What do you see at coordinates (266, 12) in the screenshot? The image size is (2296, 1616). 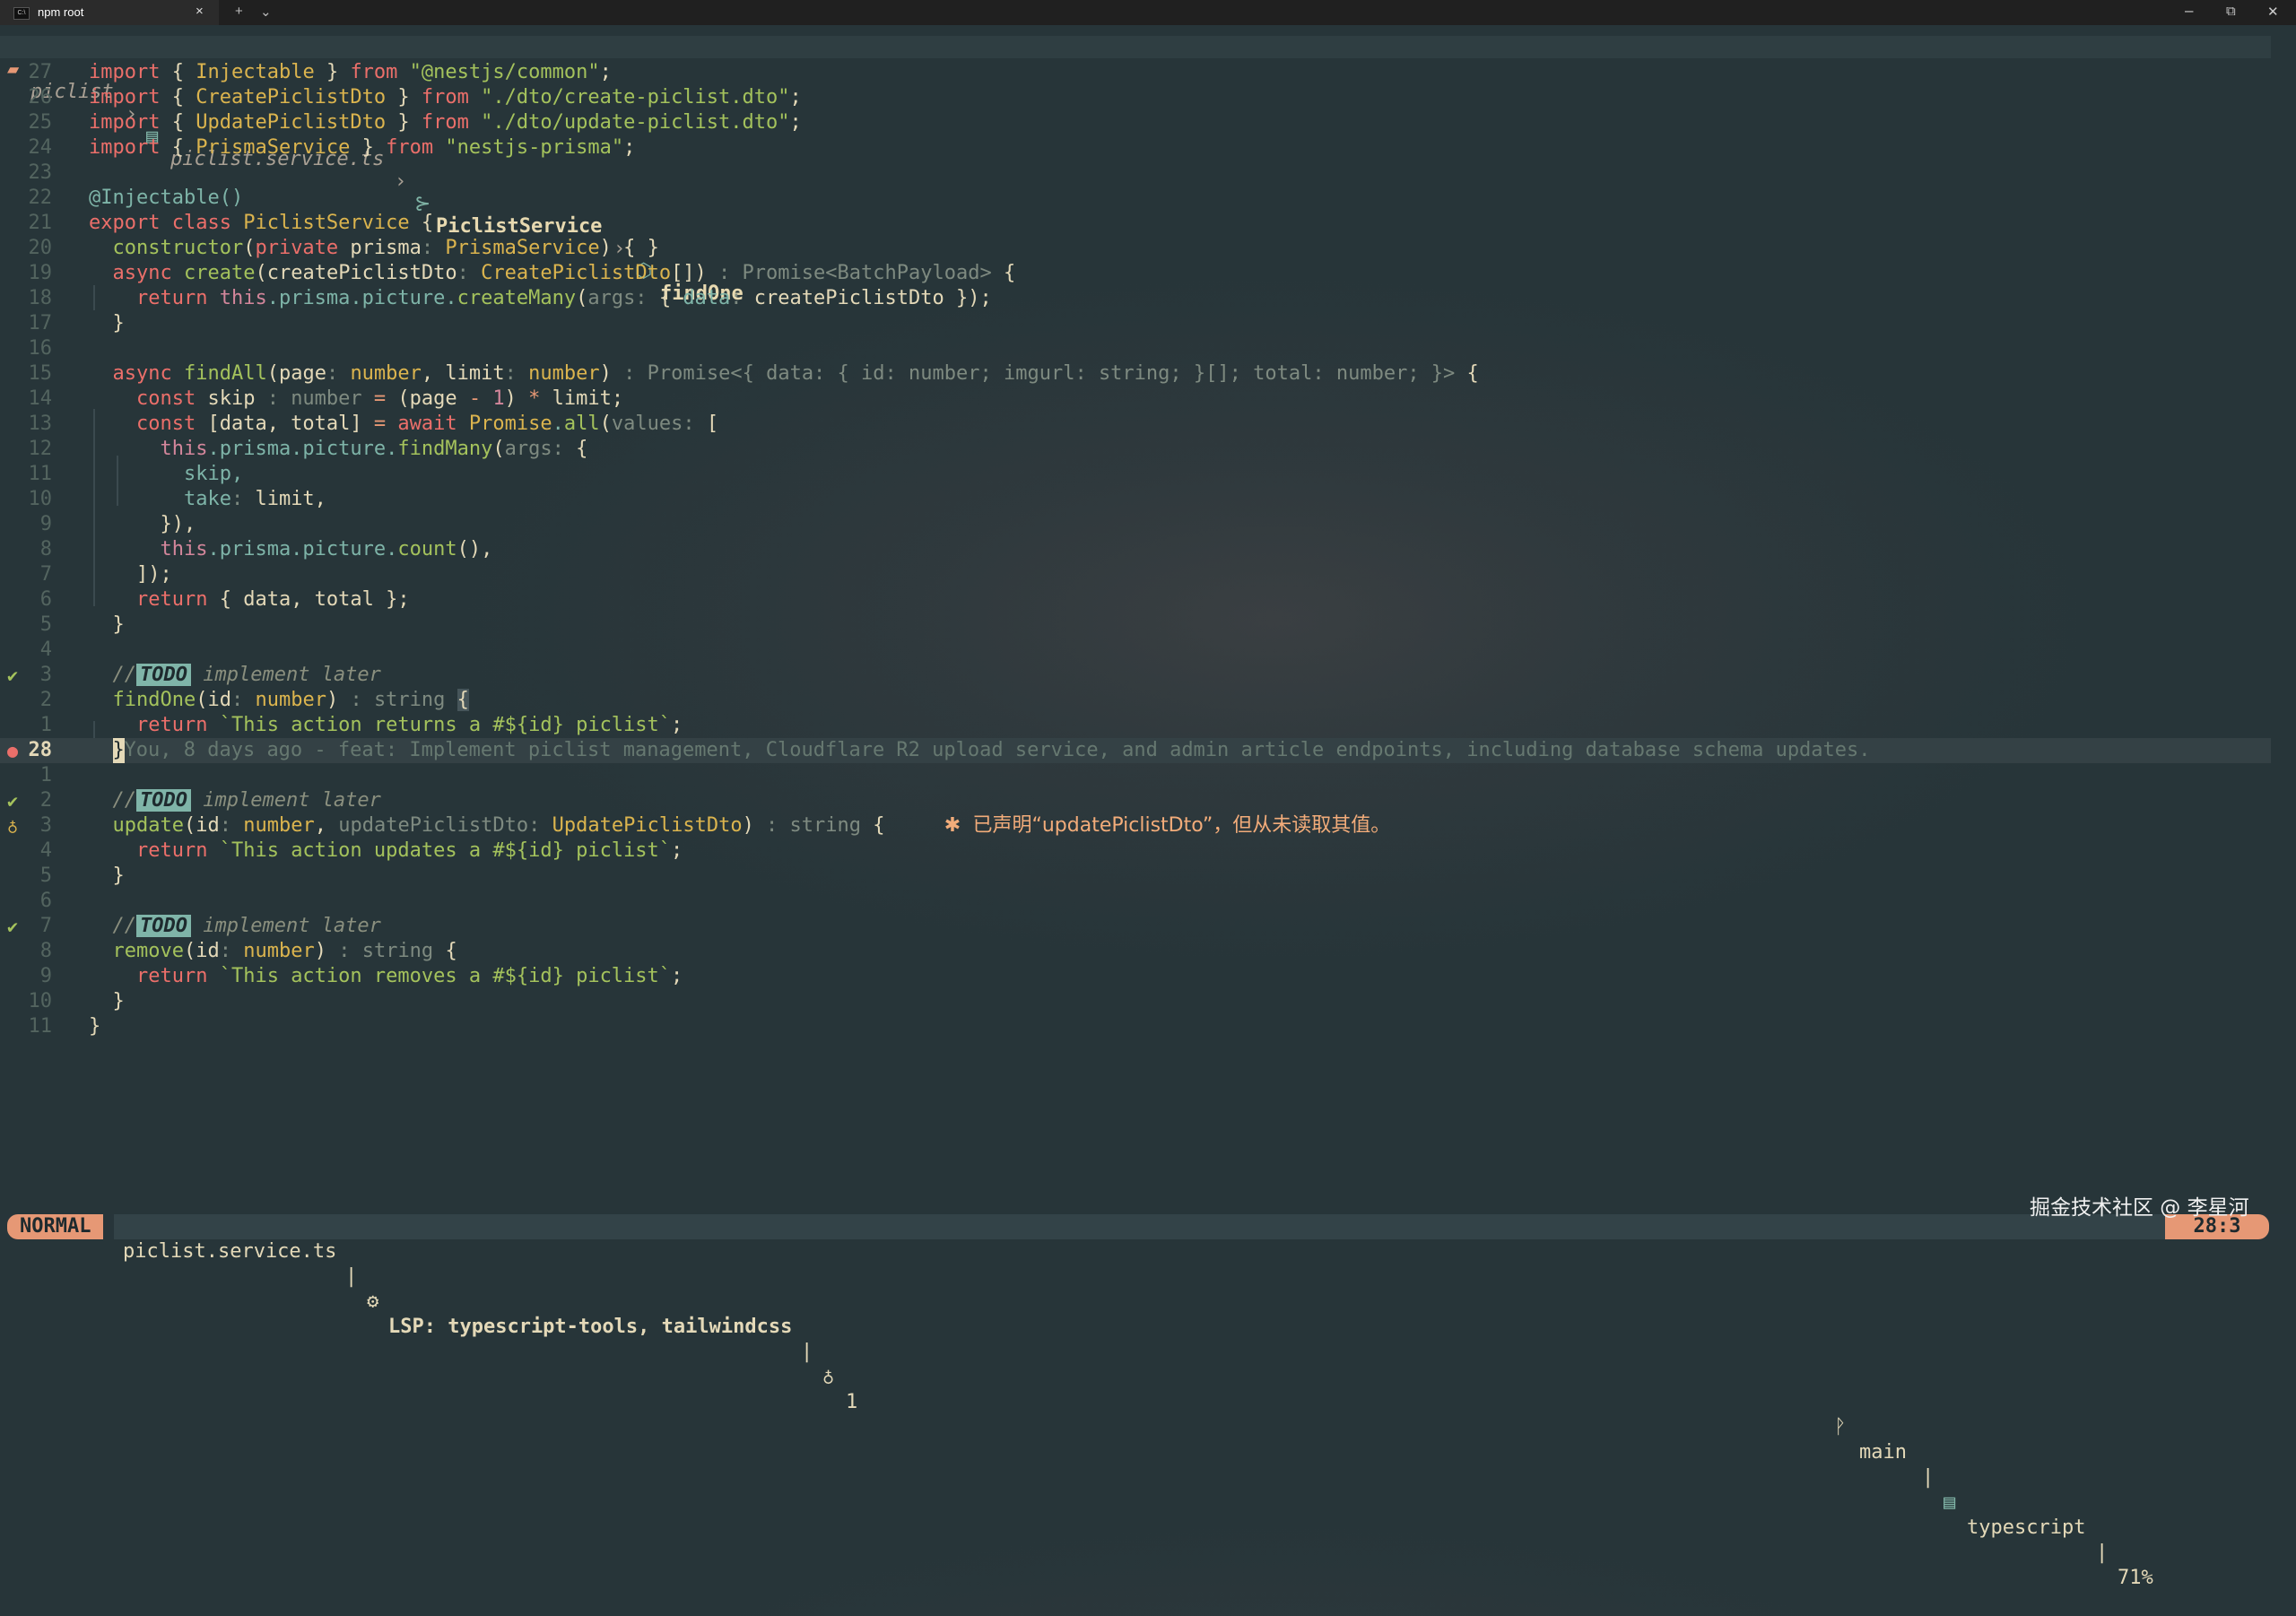 I see `tab-dropdown-button: ⌄` at bounding box center [266, 12].